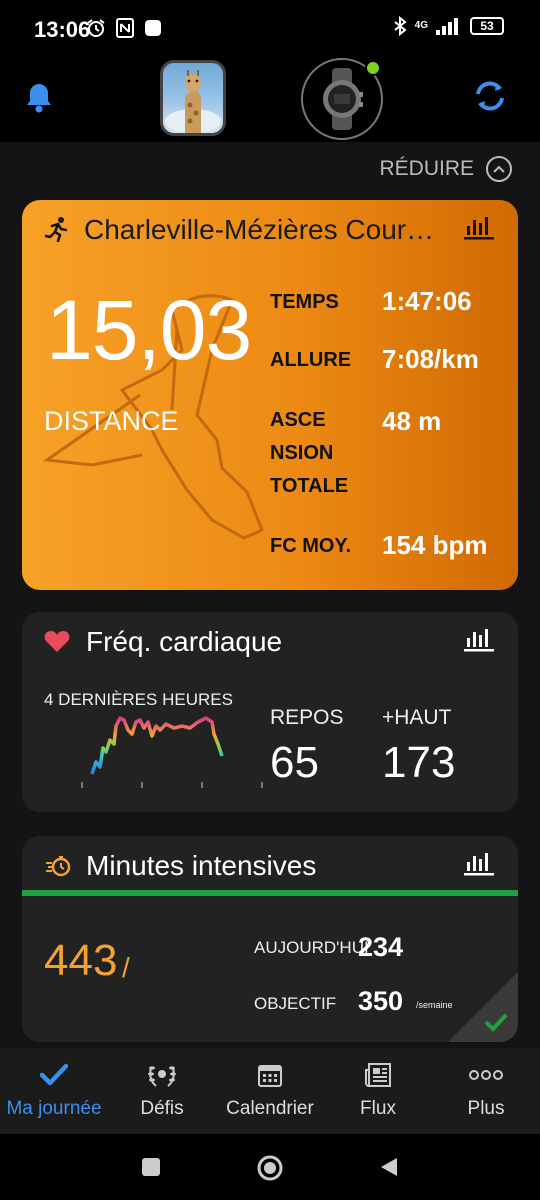 The width and height of the screenshot is (540, 1200). What do you see at coordinates (62, 29) in the screenshot?
I see `status-time: 13:06` at bounding box center [62, 29].